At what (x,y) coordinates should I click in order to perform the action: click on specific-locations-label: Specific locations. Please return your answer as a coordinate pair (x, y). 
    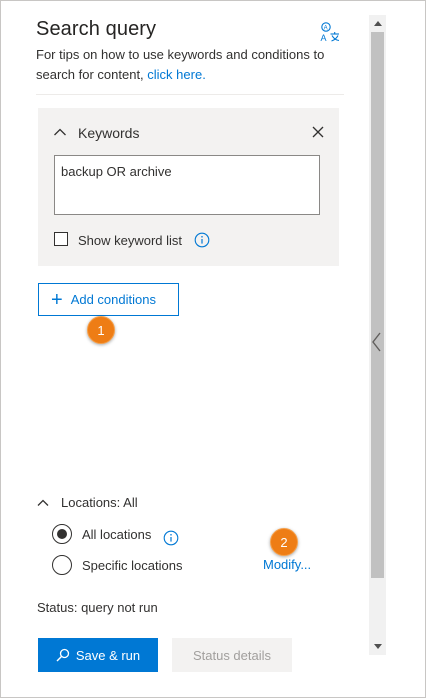
    Looking at the image, I should click on (132, 565).